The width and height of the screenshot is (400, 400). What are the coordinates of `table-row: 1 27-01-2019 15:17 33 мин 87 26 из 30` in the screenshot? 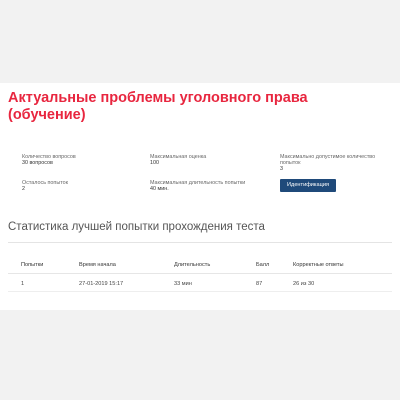 It's located at (200, 283).